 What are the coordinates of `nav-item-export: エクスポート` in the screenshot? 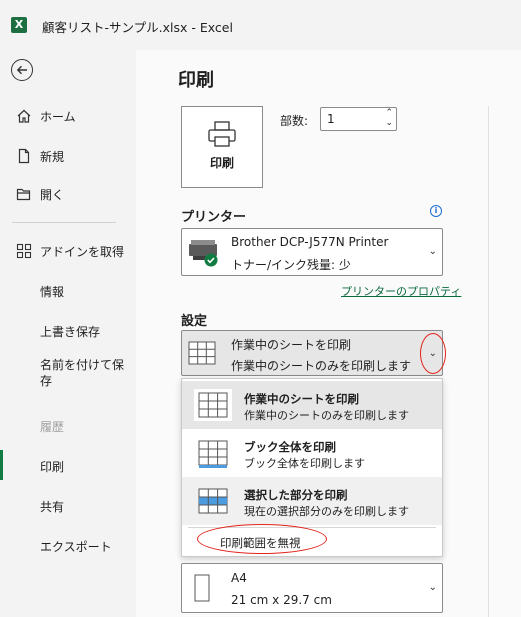 It's located at (68, 546).